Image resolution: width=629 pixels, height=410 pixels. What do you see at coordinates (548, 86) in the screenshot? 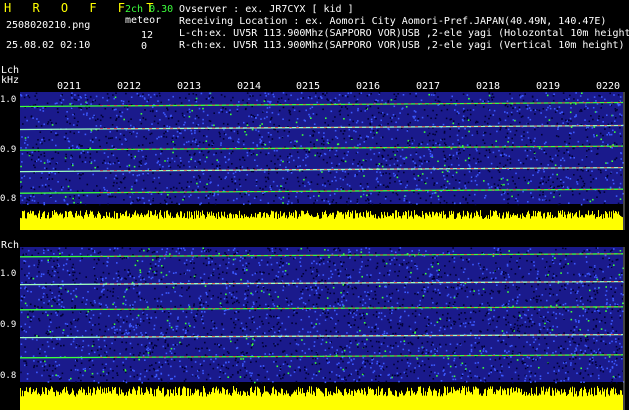
I see `time-label: 0219` at bounding box center [548, 86].